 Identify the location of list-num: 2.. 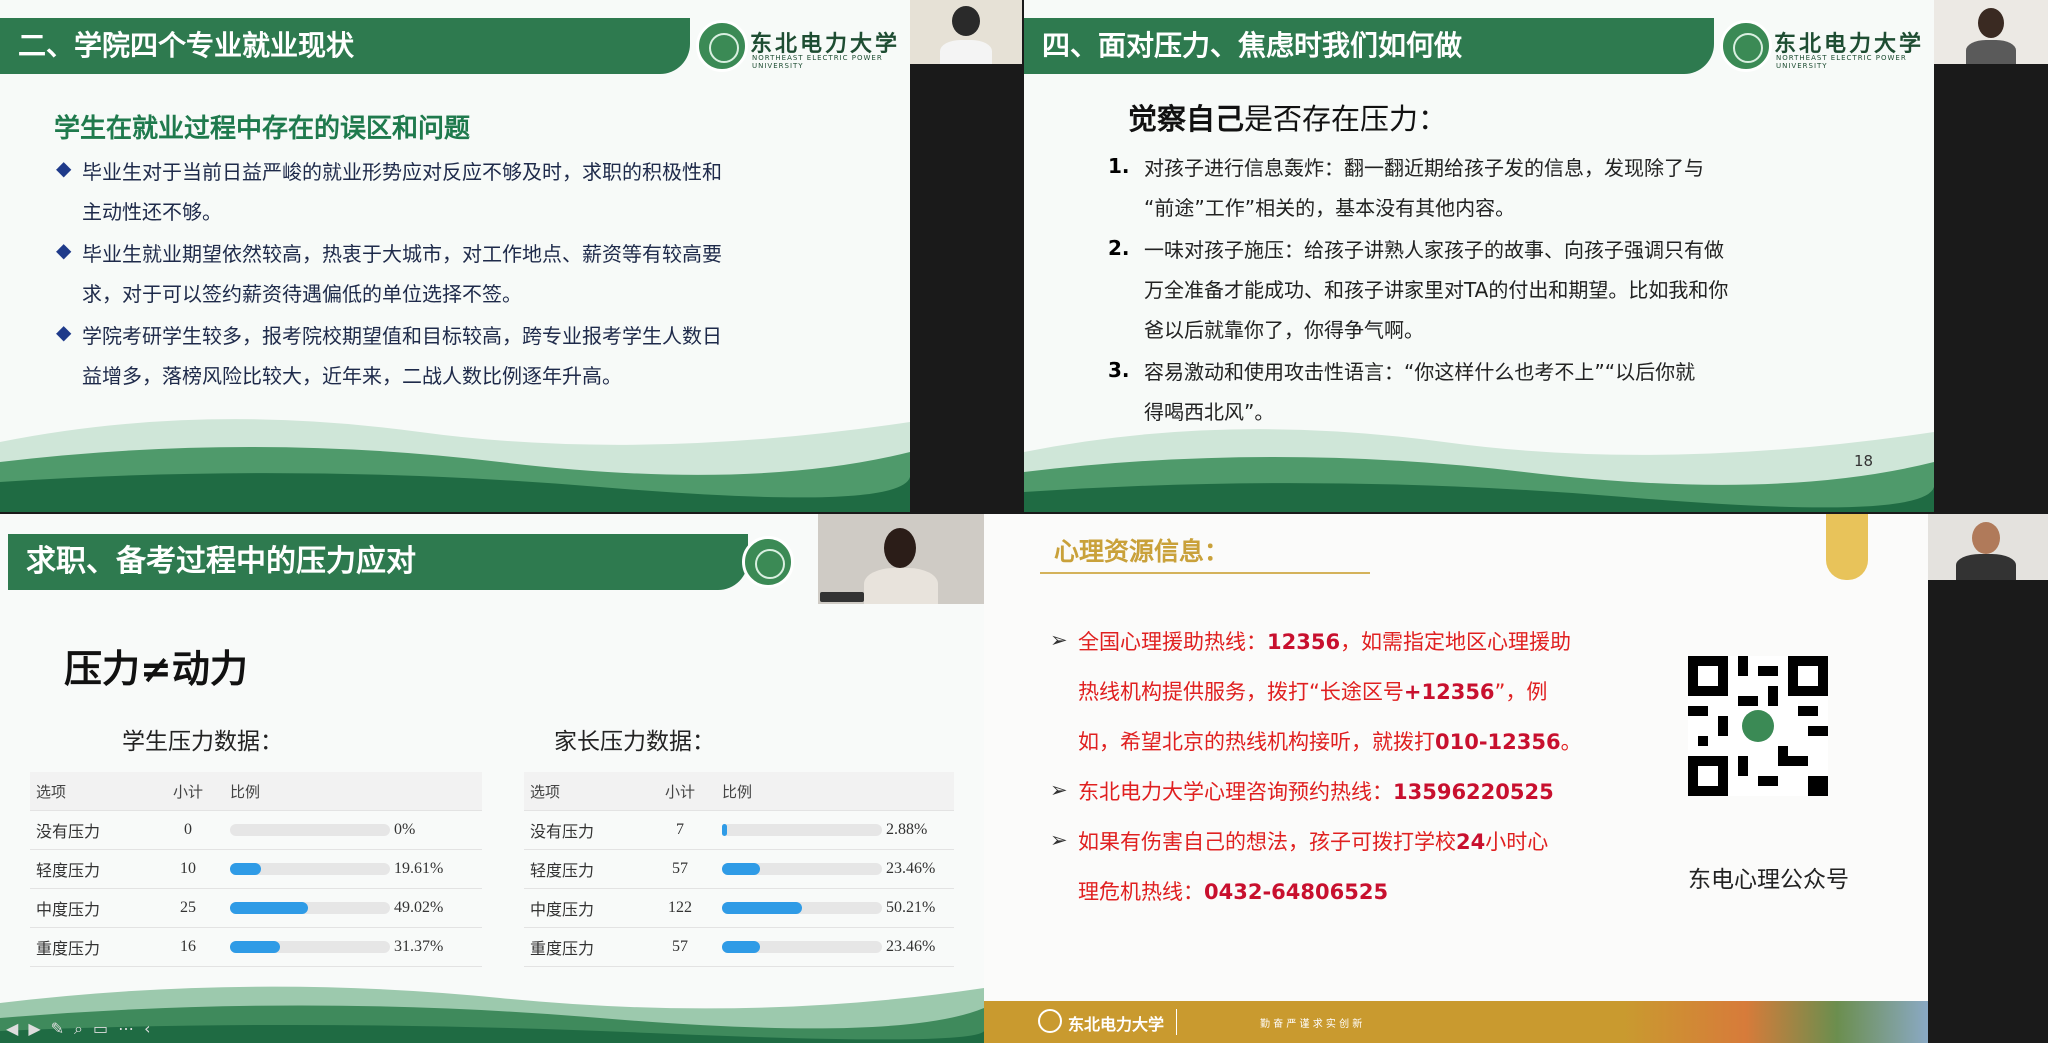
(1119, 248).